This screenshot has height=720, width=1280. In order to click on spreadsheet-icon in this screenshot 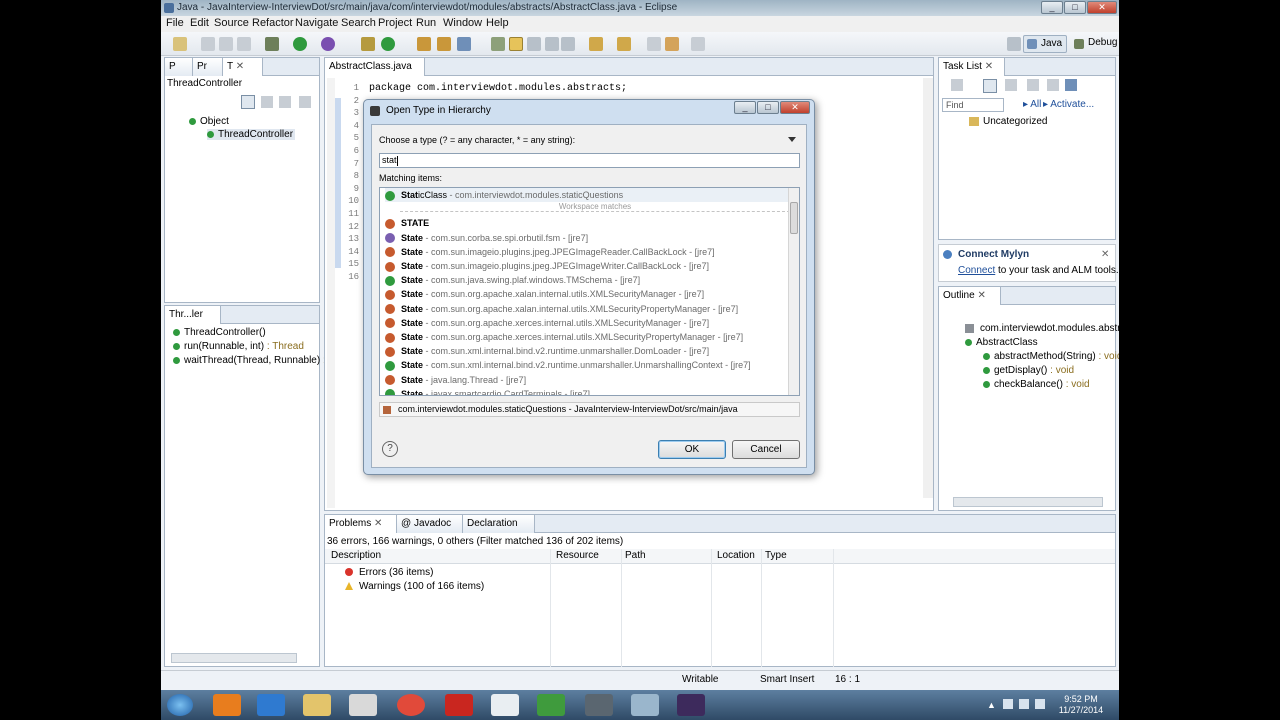, I will do `click(551, 705)`.